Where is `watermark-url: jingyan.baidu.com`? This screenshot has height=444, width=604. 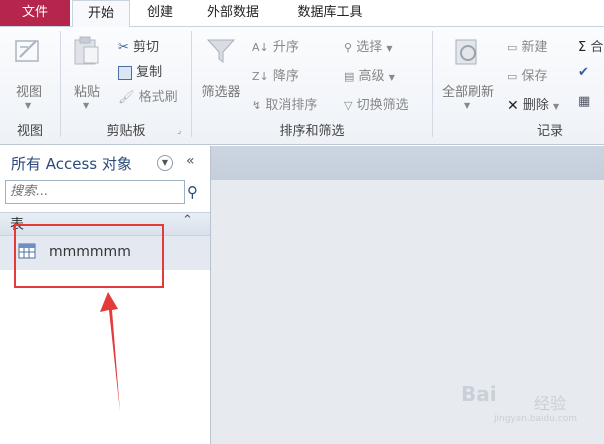
watermark-url: jingyan.baidu.com is located at coordinates (536, 419).